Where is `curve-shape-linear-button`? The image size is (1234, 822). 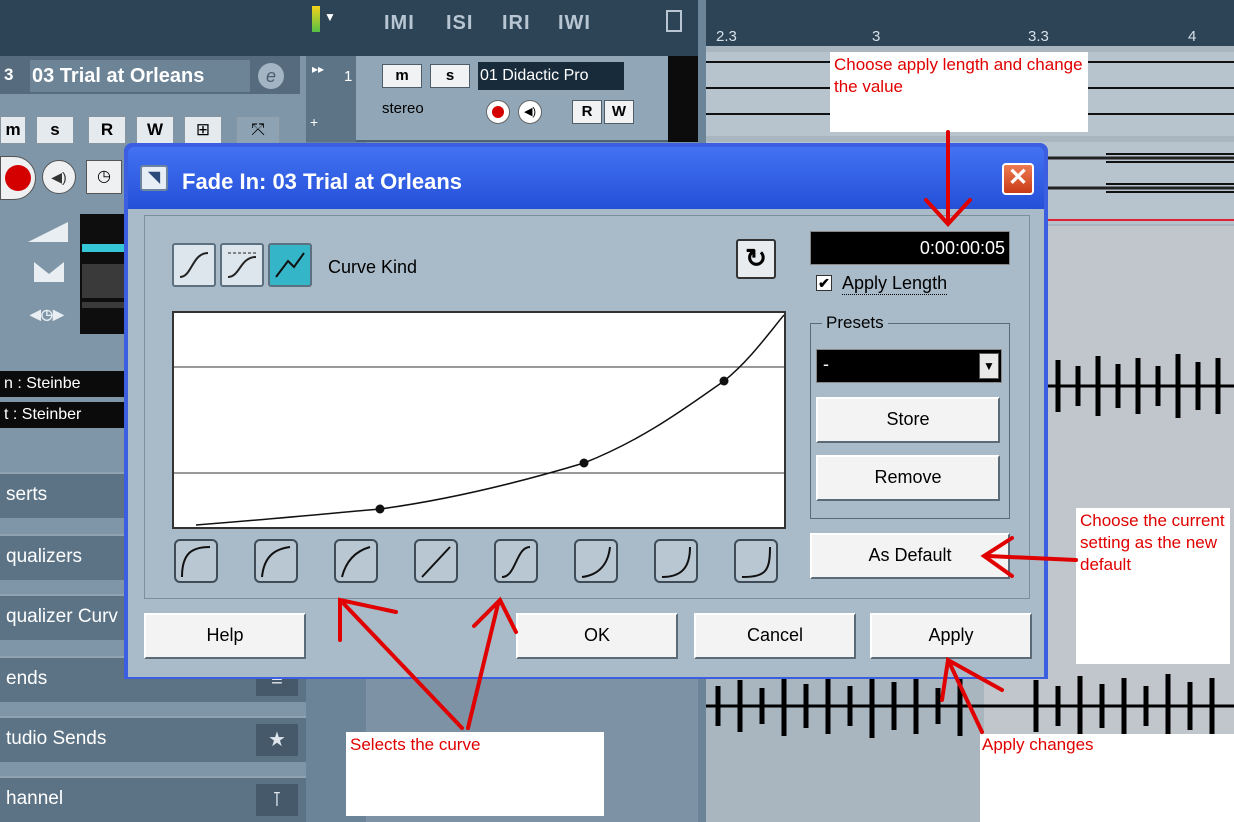
curve-shape-linear-button is located at coordinates (436, 561).